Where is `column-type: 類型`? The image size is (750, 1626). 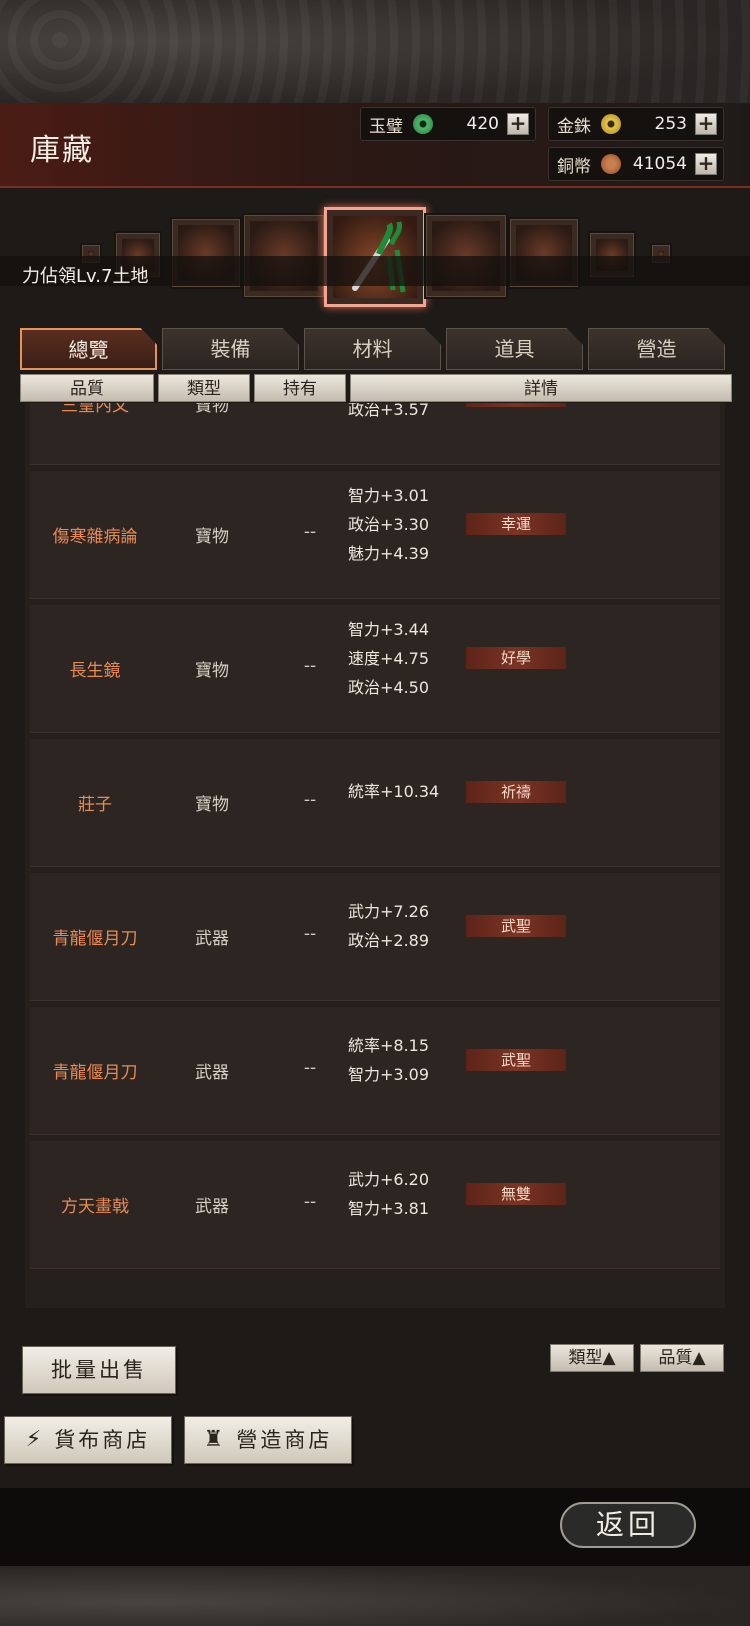
column-type: 類型 is located at coordinates (204, 388).